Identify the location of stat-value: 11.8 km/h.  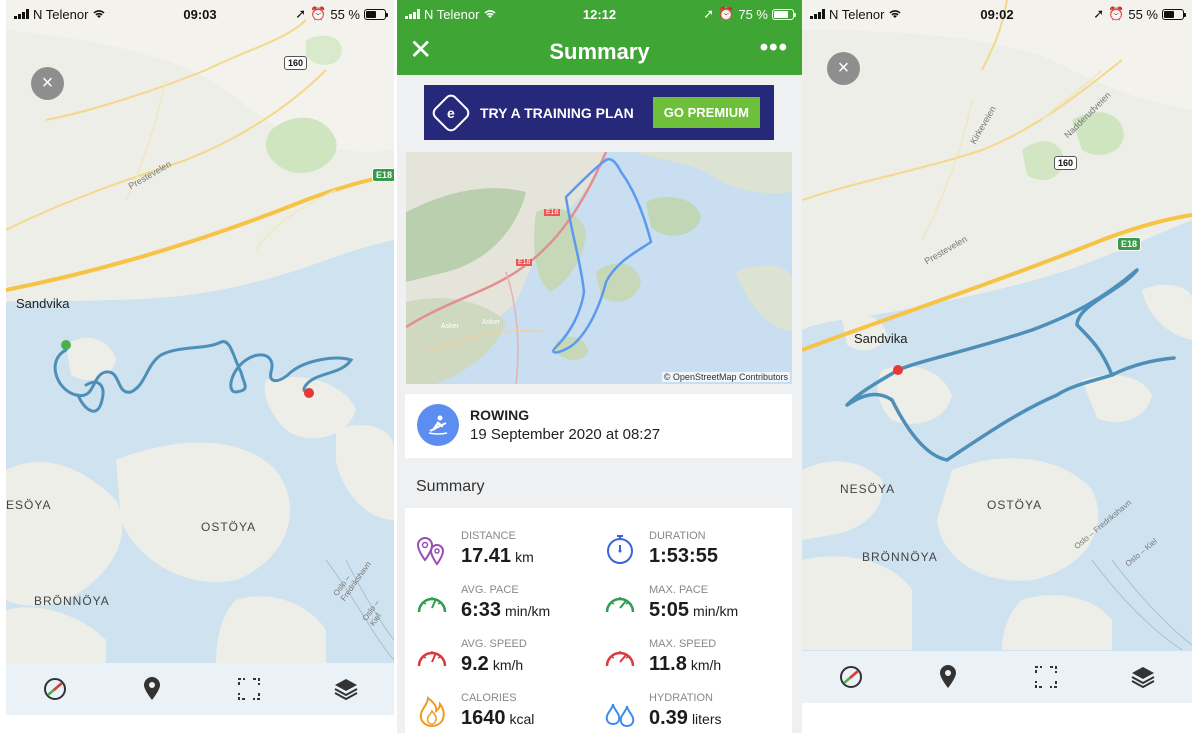
(685, 664).